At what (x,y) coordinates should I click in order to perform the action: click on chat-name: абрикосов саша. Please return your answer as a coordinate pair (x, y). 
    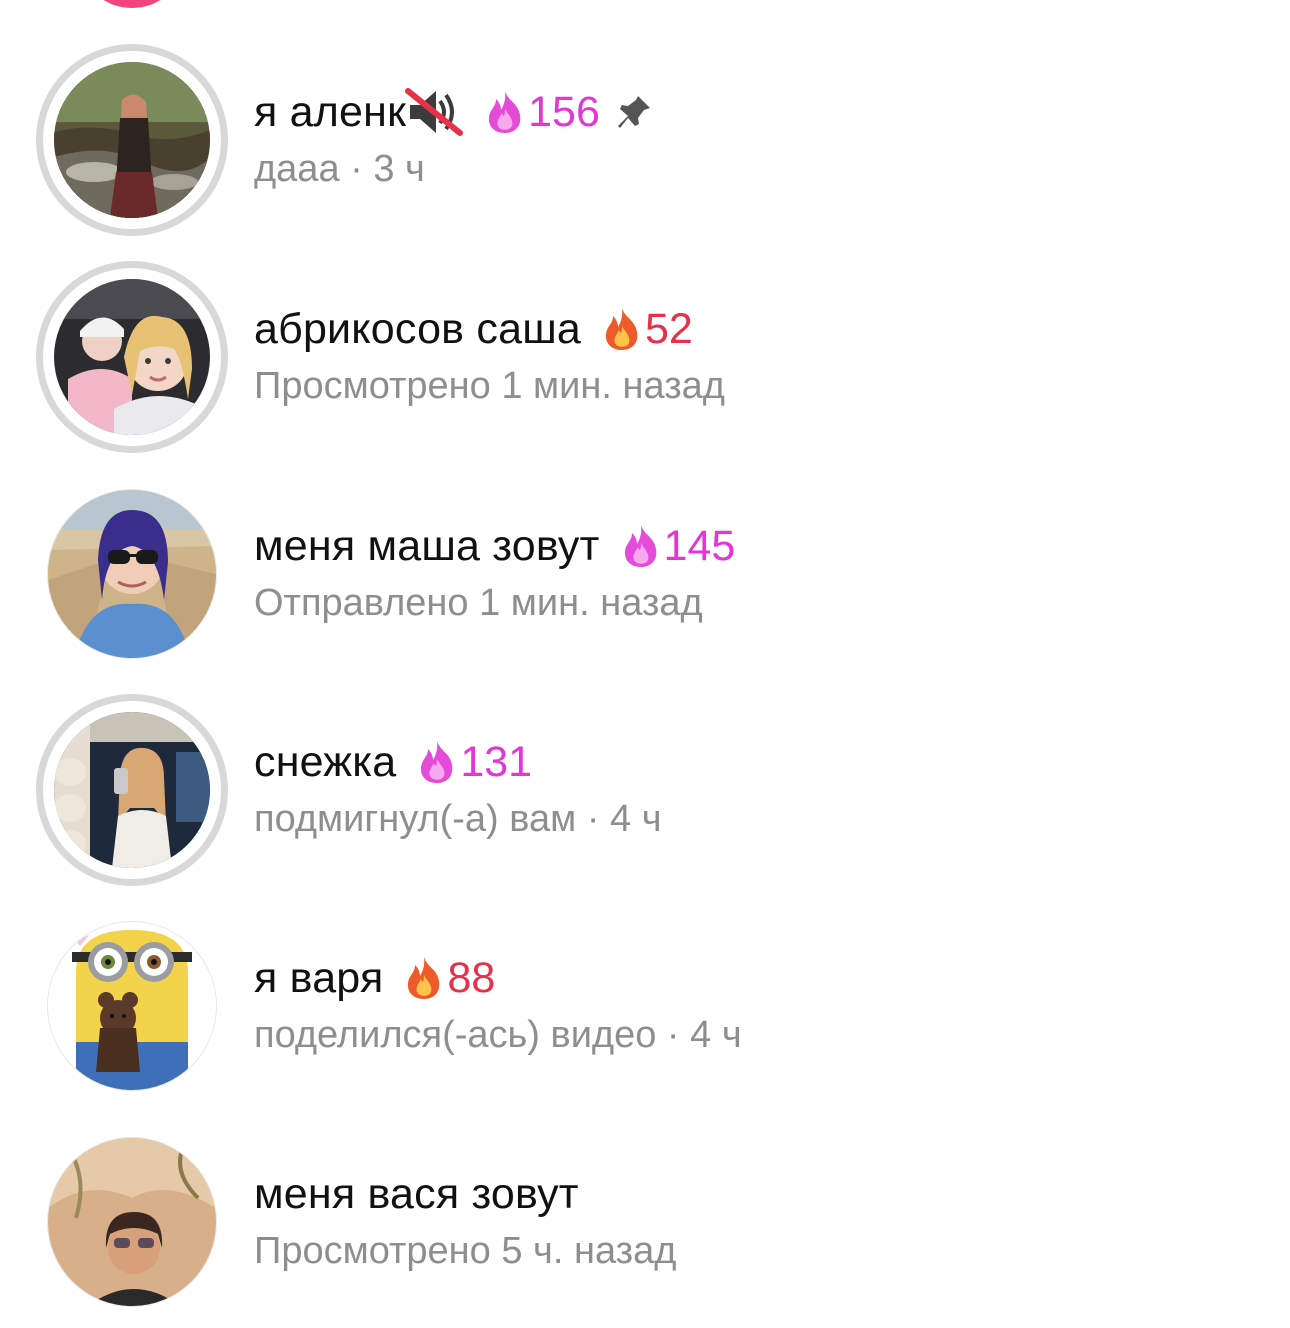
    Looking at the image, I should click on (418, 328).